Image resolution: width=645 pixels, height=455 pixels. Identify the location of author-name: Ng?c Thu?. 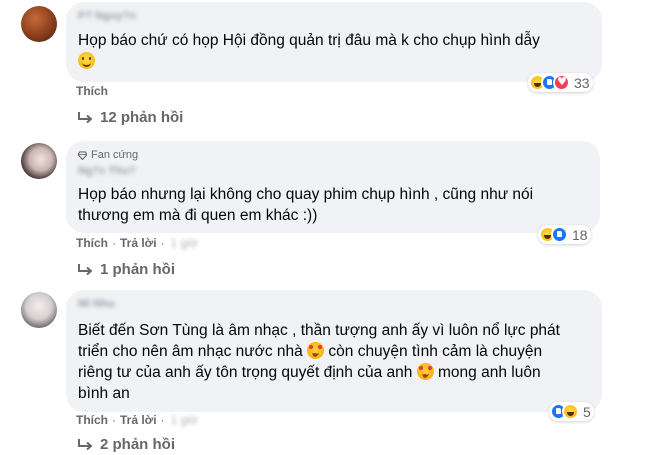
(106, 171).